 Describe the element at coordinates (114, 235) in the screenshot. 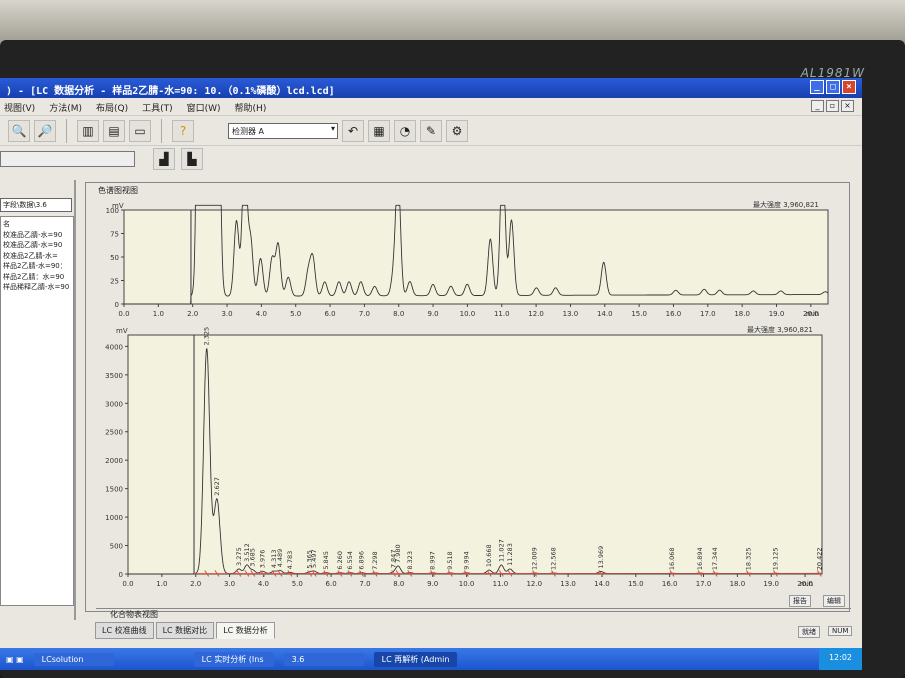

I see `y-tick-label: 75` at that location.